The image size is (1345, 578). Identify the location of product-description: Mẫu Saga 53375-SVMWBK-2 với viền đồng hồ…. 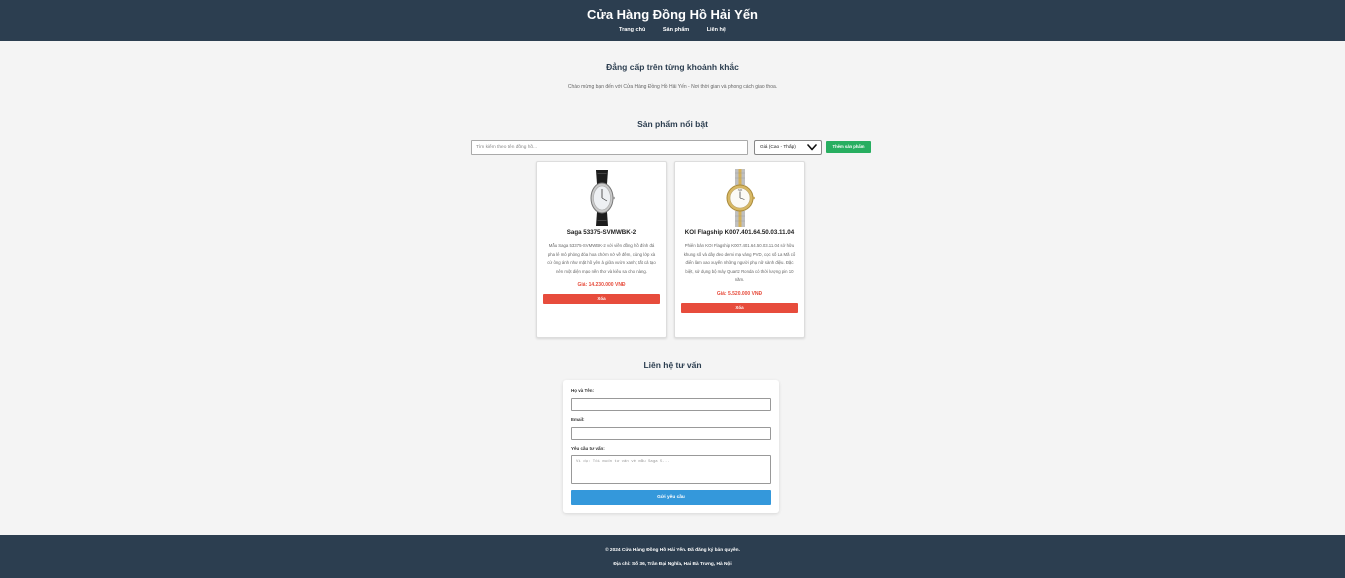
(601, 258).